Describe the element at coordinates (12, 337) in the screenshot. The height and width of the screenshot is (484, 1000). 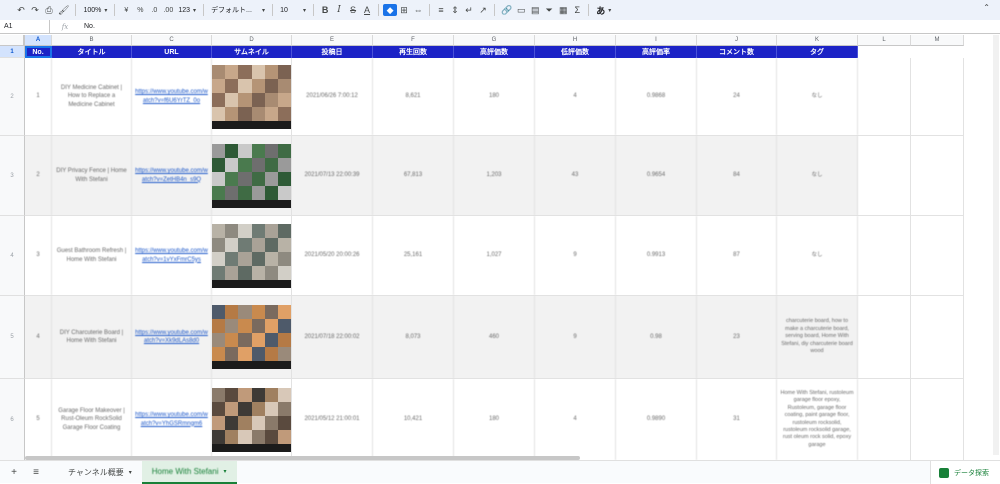
I see `row-header-5: 5` at that location.